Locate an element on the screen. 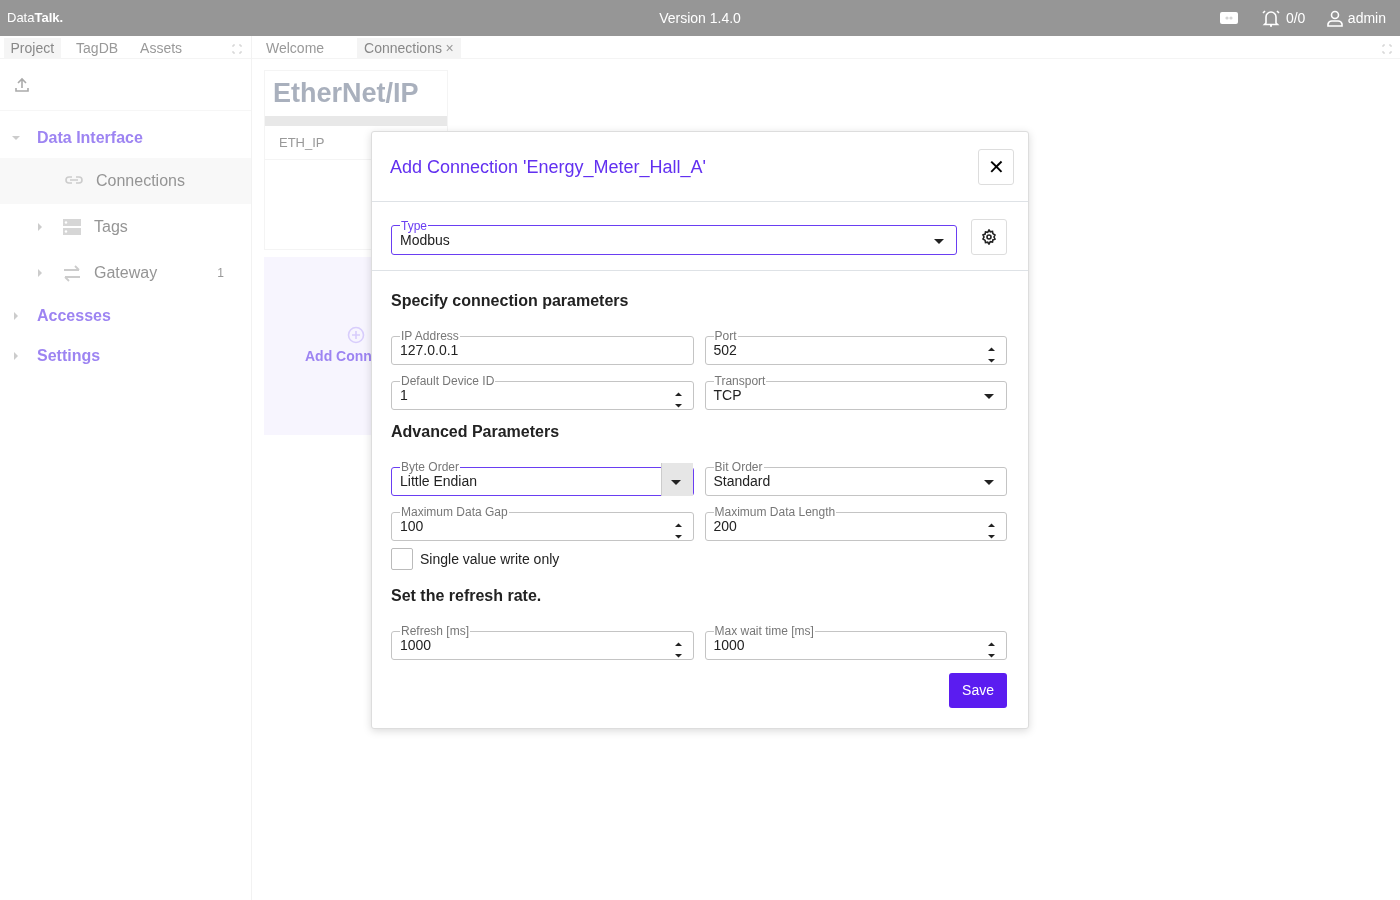 Image resolution: width=1400 pixels, height=900 pixels. tree-node: Accesses is located at coordinates (125, 316).